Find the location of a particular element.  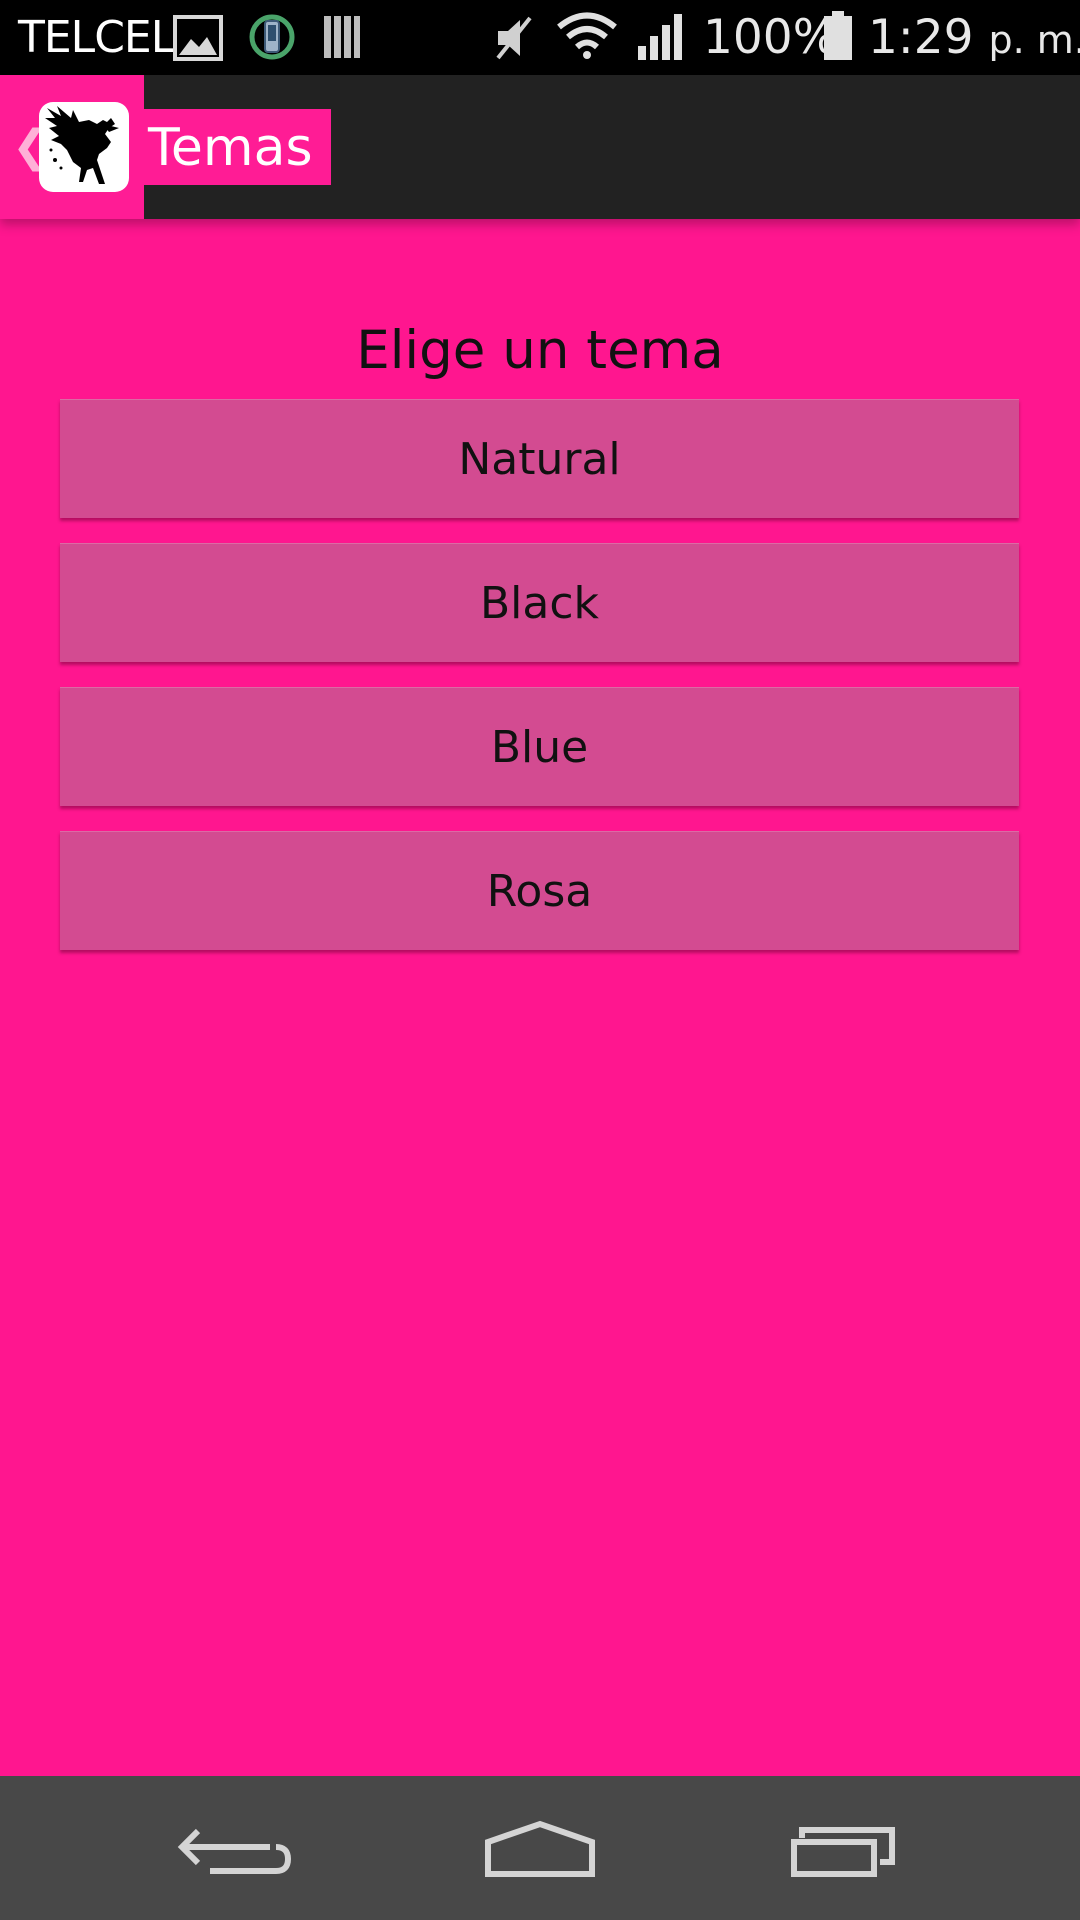

nav-home-button is located at coordinates (540, 1848).